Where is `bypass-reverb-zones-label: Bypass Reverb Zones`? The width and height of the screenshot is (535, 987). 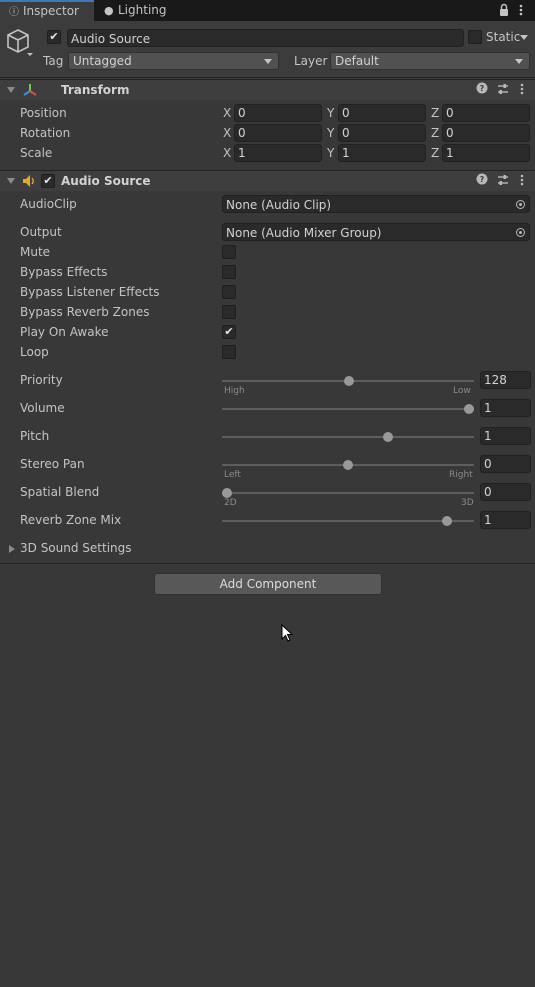 bypass-reverb-zones-label: Bypass Reverb Zones is located at coordinates (85, 312).